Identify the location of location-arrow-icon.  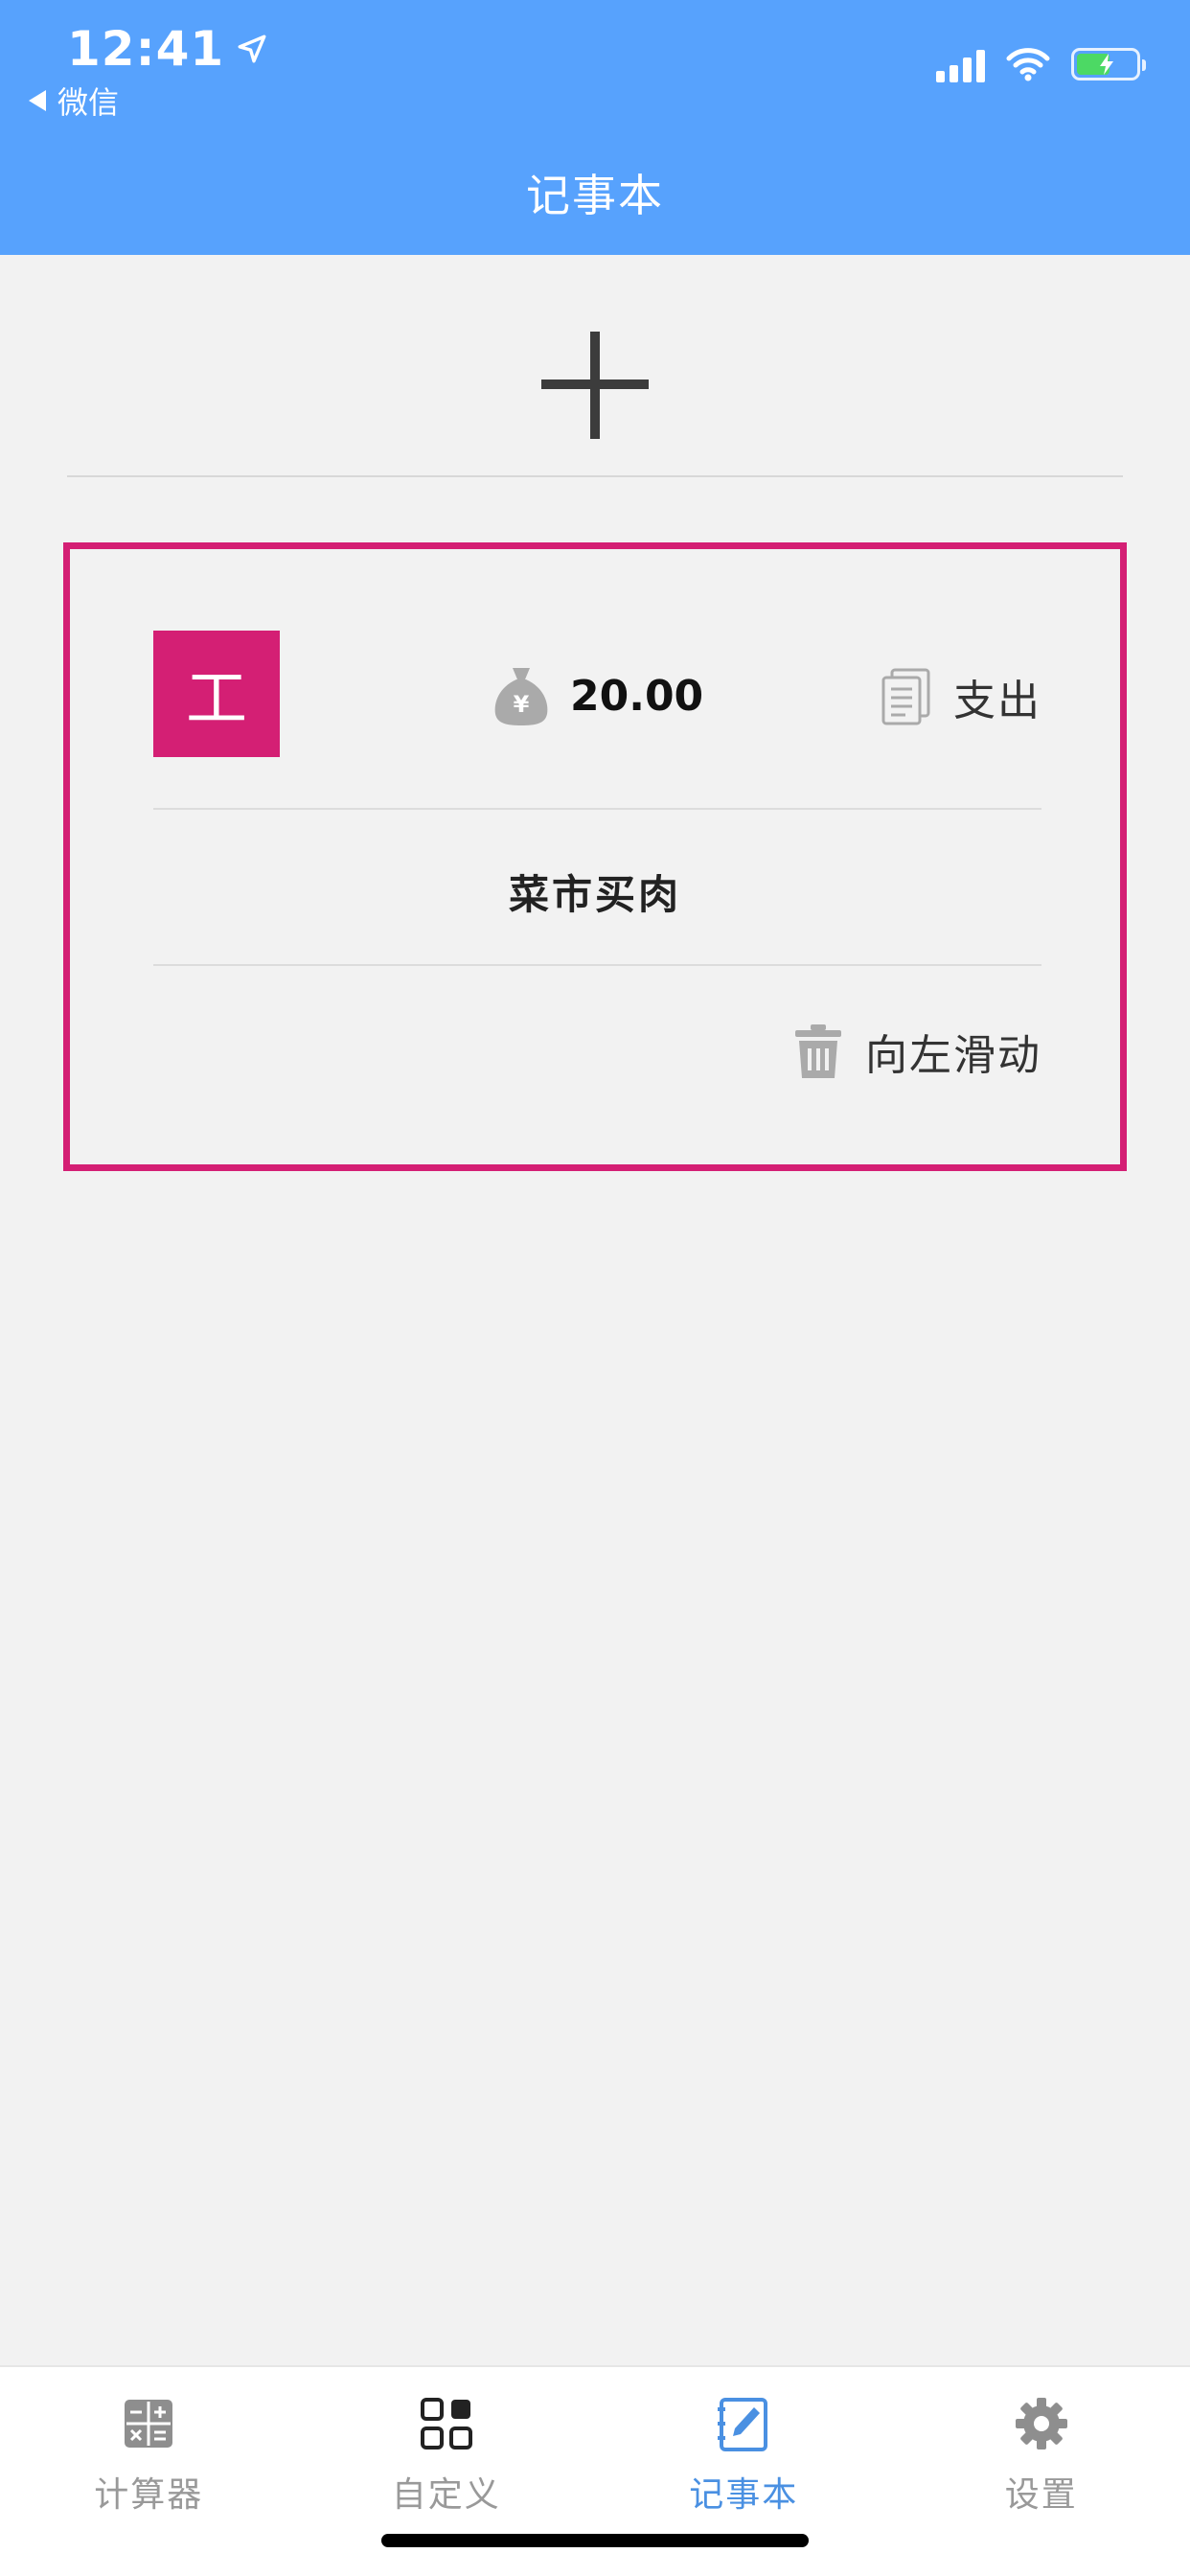
(252, 48).